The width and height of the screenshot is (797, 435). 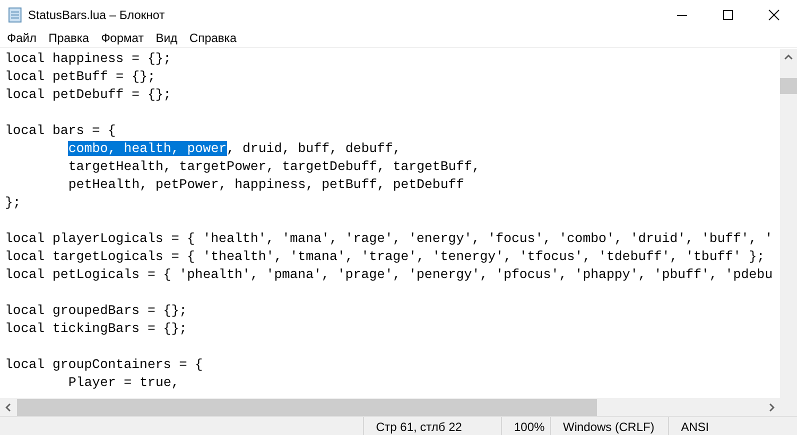 I want to click on notepad-icon, so click(x=15, y=15).